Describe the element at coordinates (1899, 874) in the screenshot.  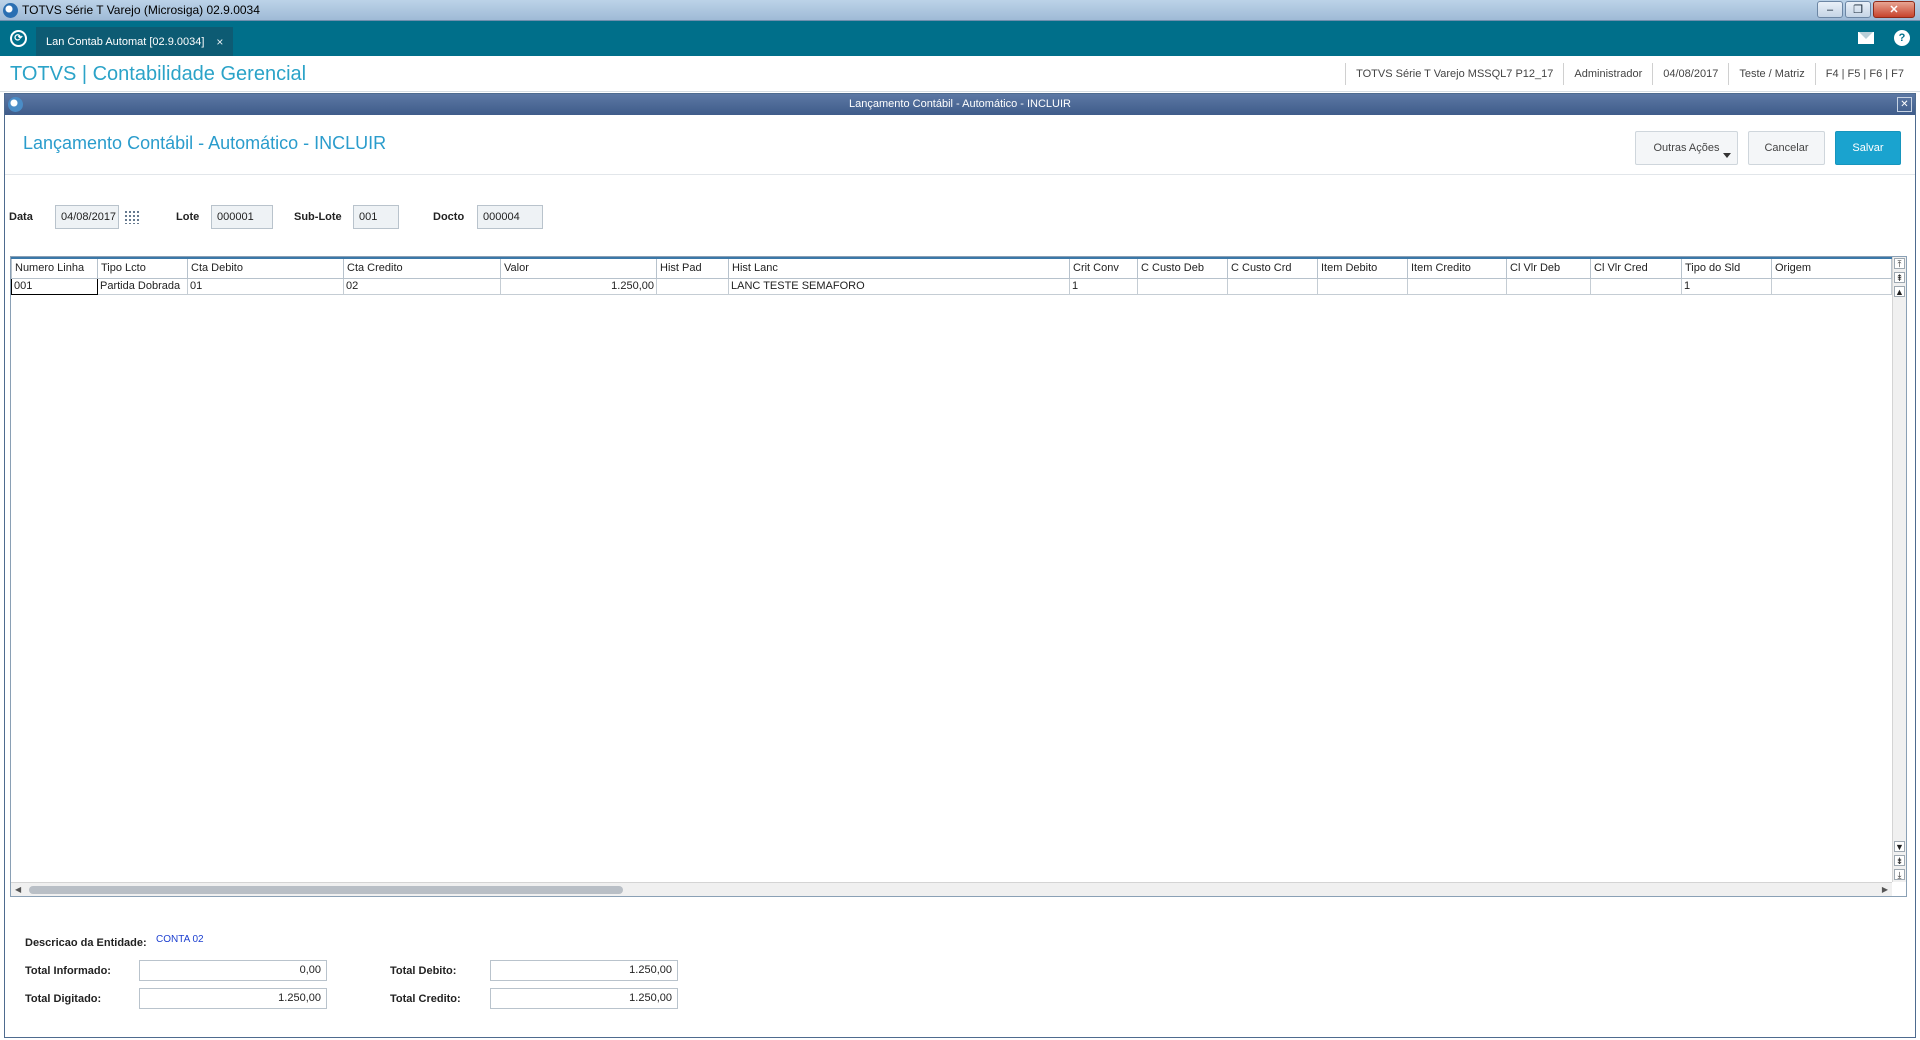
I see `scroll-bottom-icon: ⤓` at that location.